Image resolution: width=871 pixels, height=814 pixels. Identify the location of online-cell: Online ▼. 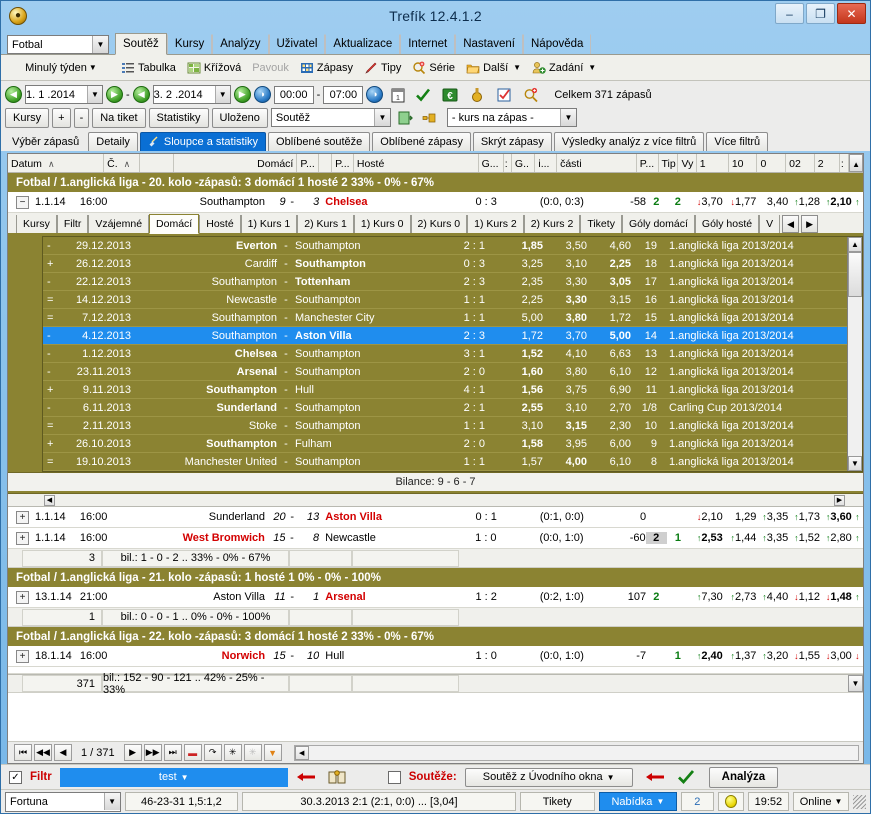
(821, 801).